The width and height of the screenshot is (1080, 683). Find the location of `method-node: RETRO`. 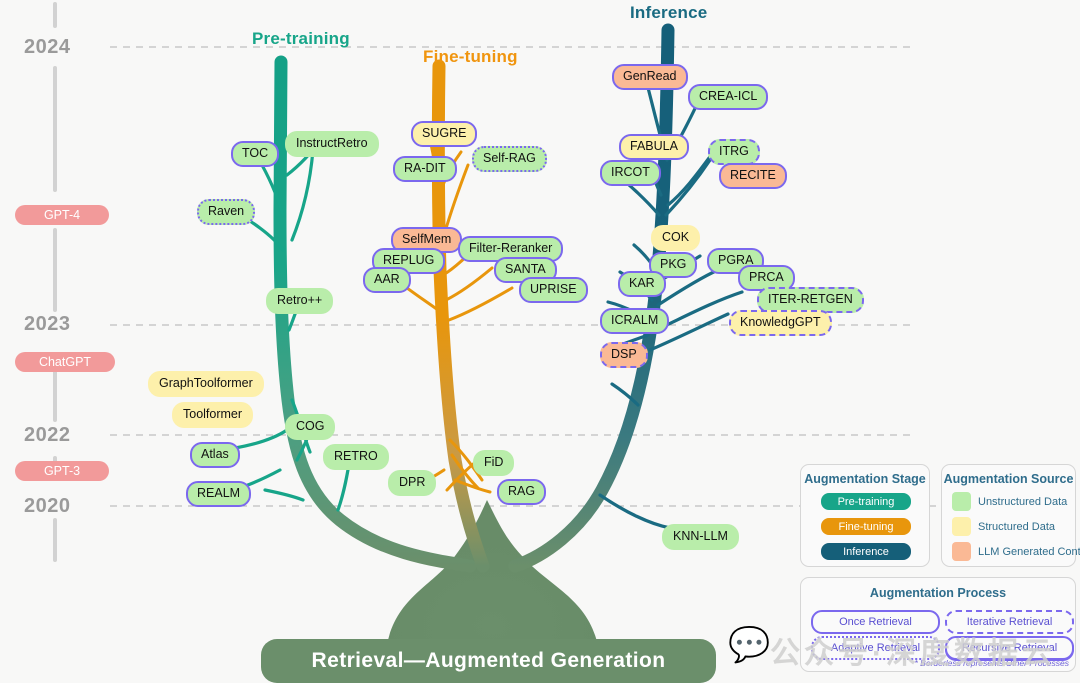

method-node: RETRO is located at coordinates (356, 457).